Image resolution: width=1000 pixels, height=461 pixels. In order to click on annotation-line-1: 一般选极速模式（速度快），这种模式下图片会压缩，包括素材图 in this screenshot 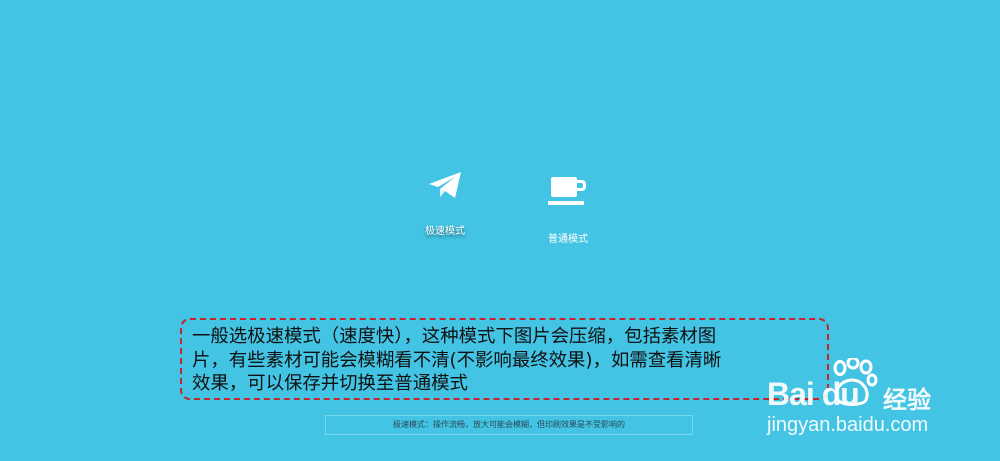, I will do `click(454, 336)`.